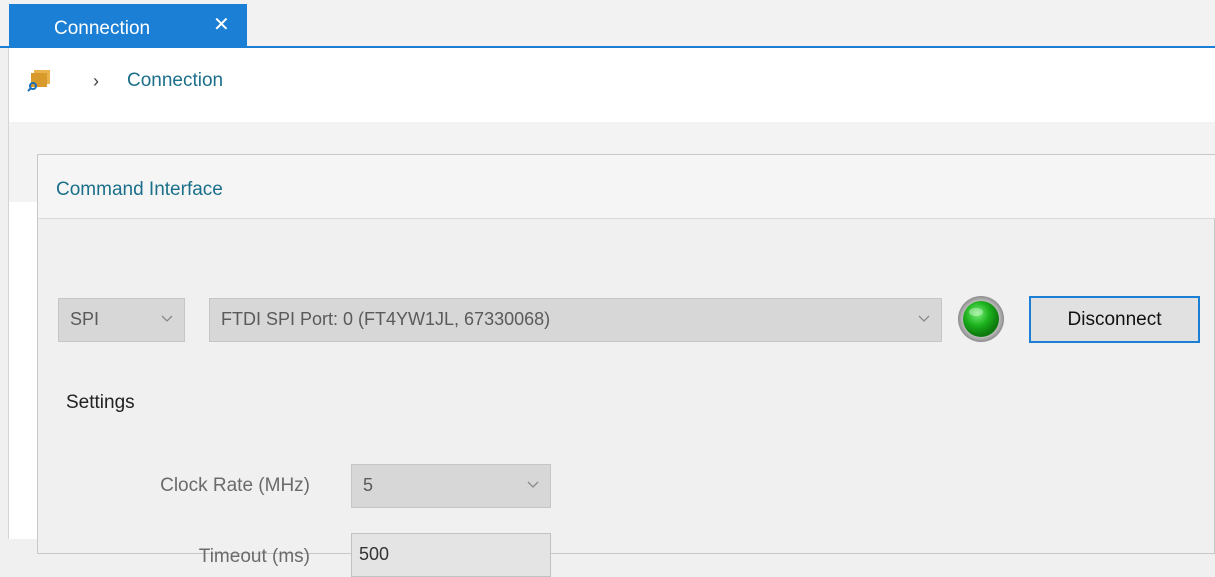 The height and width of the screenshot is (577, 1215). Describe the element at coordinates (626, 187) in the screenshot. I see `group-header: Command Interface` at that location.